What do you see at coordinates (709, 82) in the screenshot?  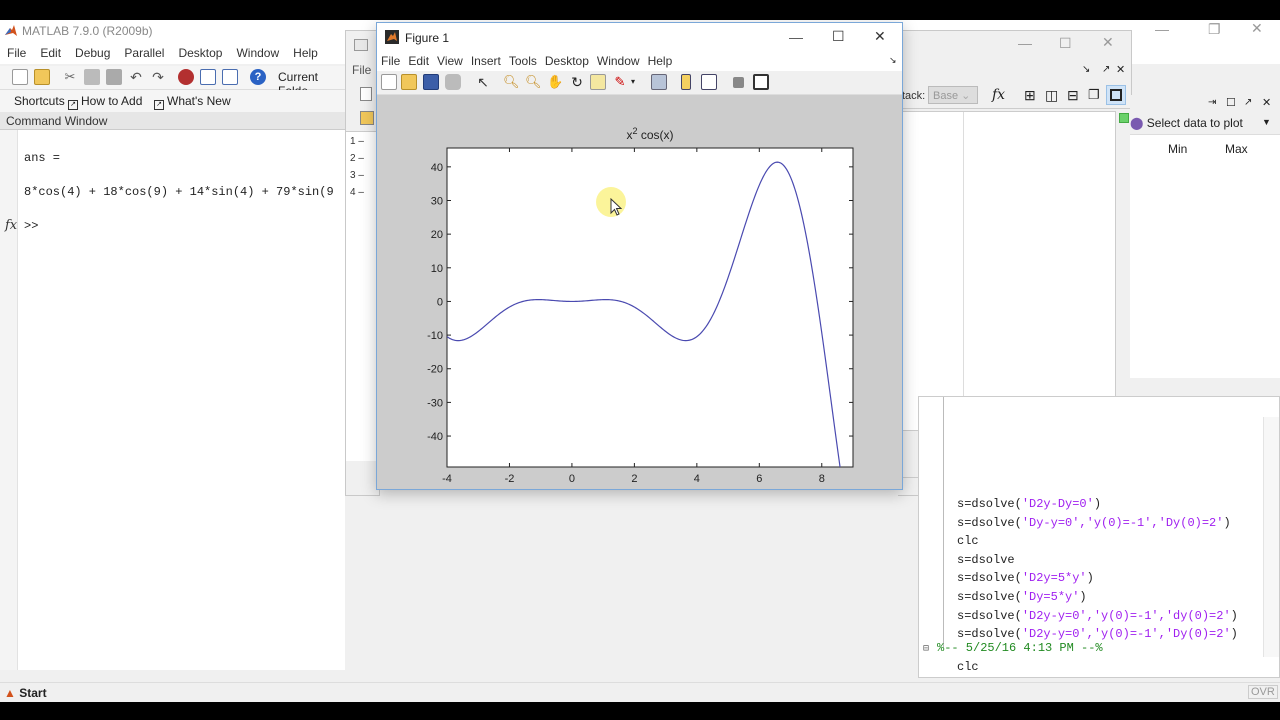 I see `legend-icon` at bounding box center [709, 82].